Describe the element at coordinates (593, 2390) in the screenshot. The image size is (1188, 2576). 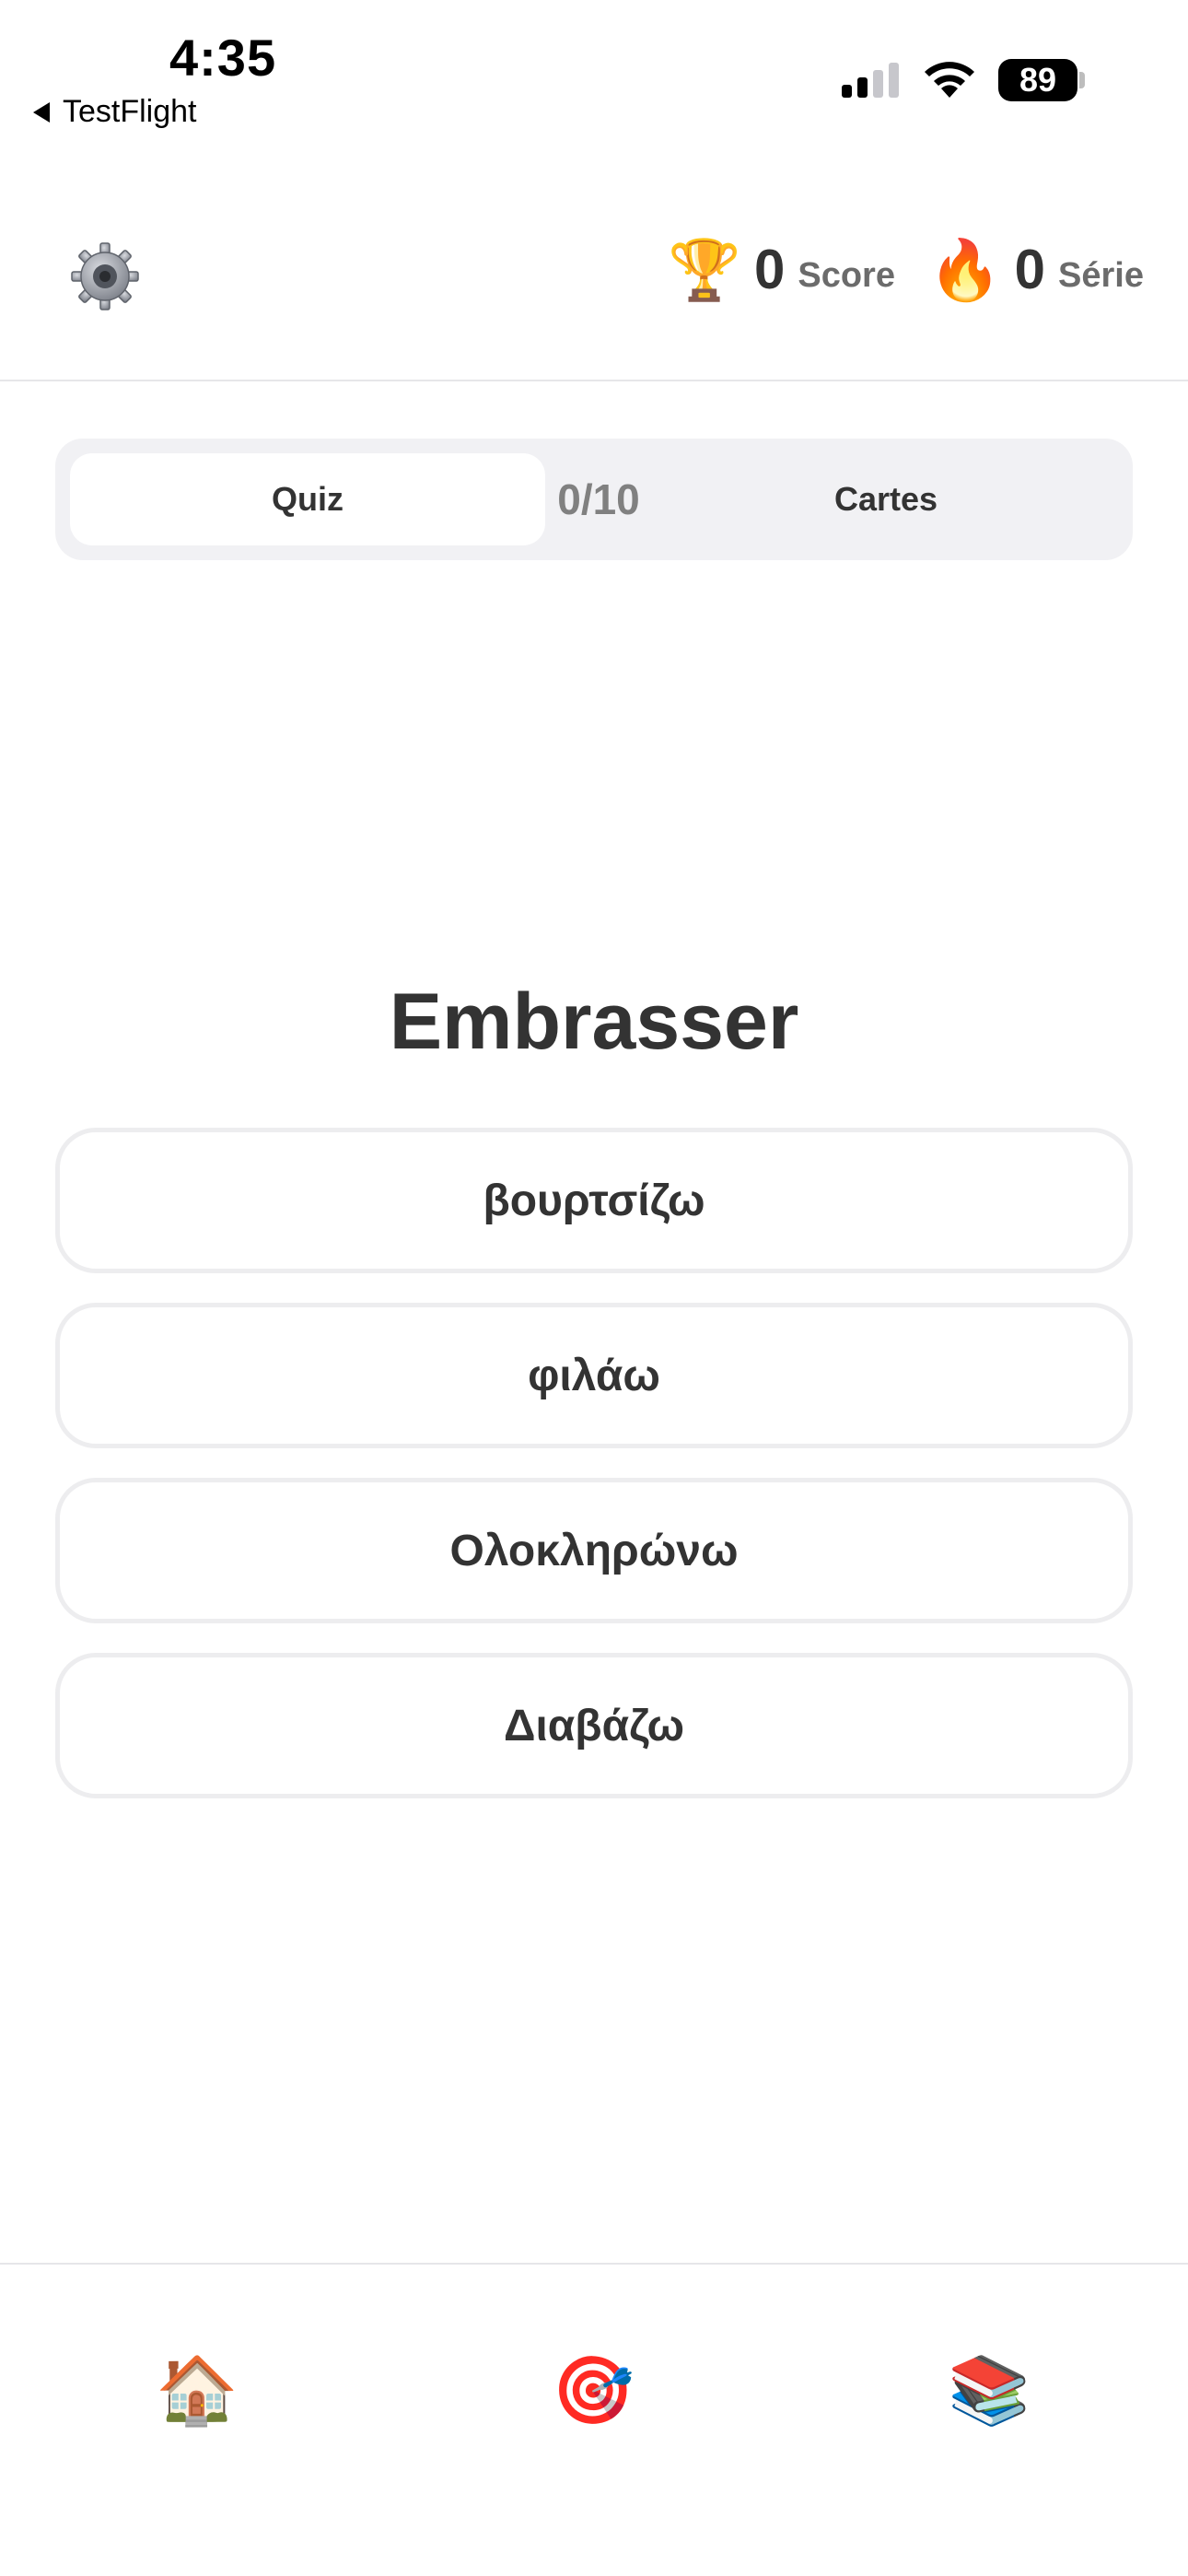
I see `target-icon: 🎯` at that location.